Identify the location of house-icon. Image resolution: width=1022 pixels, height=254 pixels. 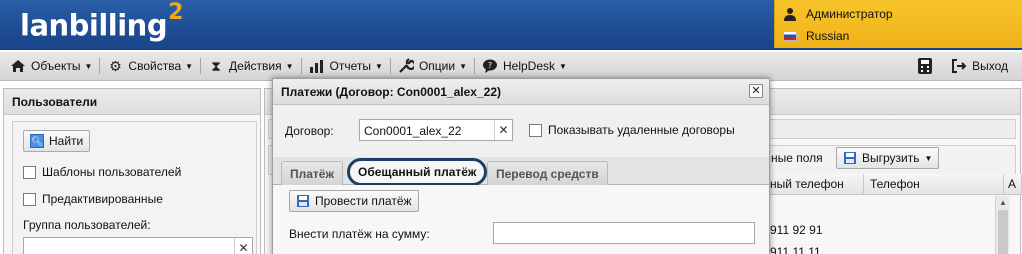
(18, 66).